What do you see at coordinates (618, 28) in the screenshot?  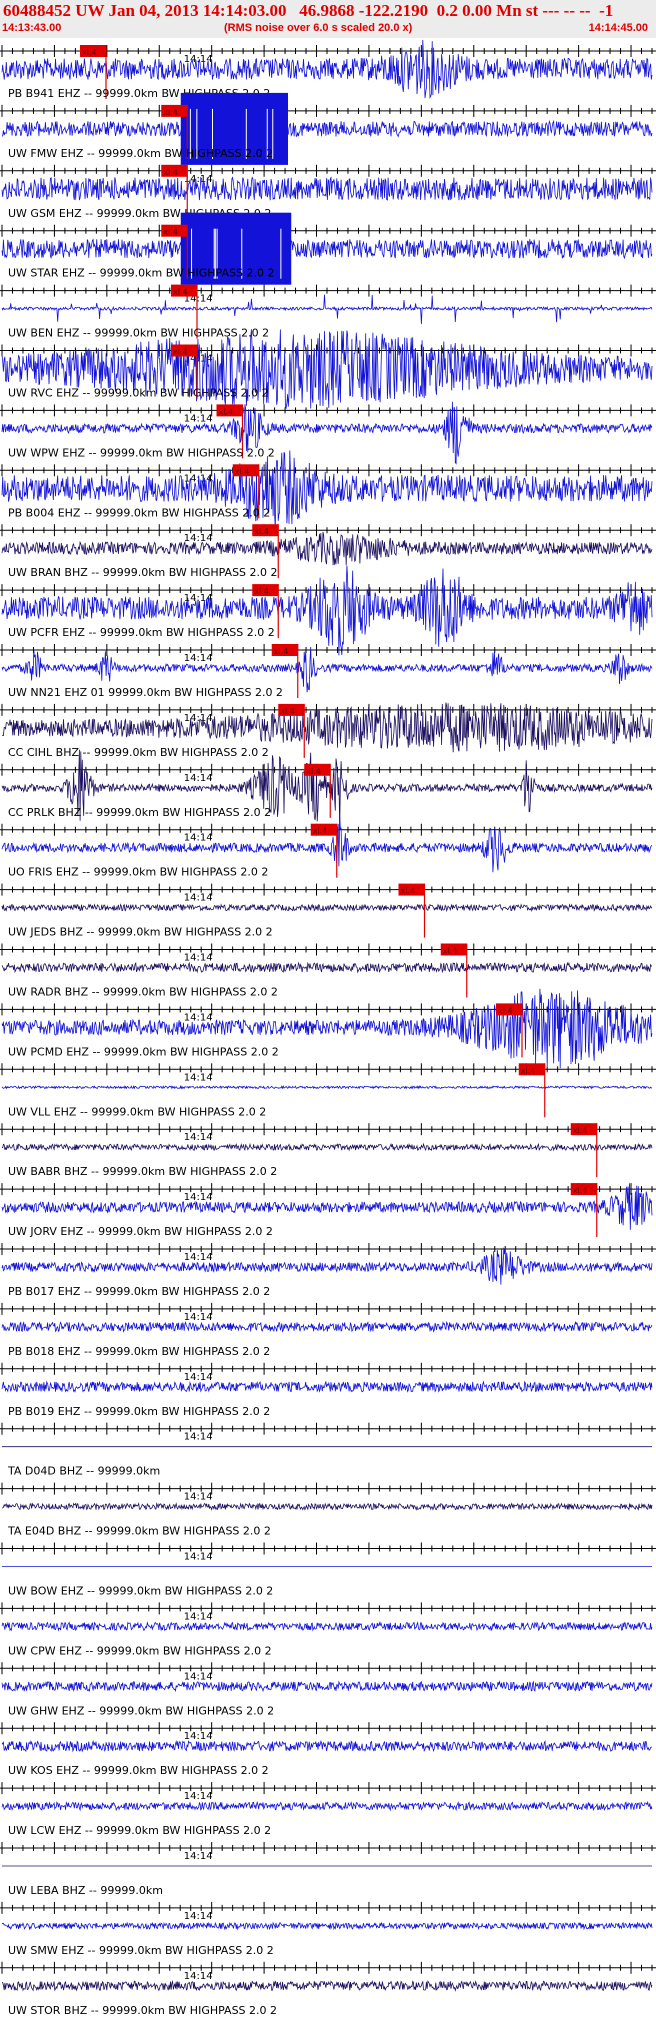 I see `end-time: 14:14:45.00` at bounding box center [618, 28].